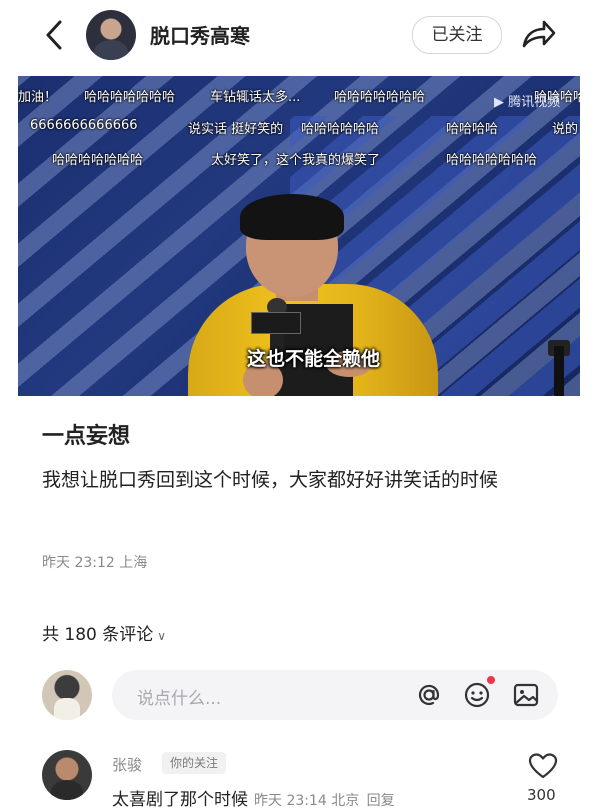 The image size is (600, 811). I want to click on reply-button: 回复, so click(381, 801).